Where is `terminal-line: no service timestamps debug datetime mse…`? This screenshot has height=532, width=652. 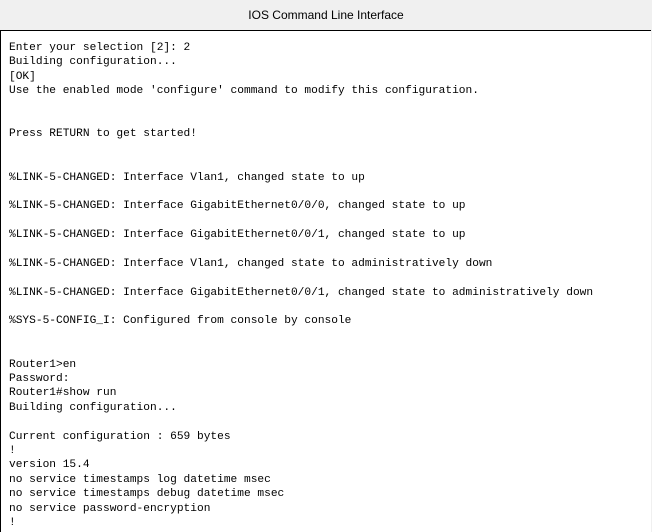 terminal-line: no service timestamps debug datetime mse… is located at coordinates (147, 494).